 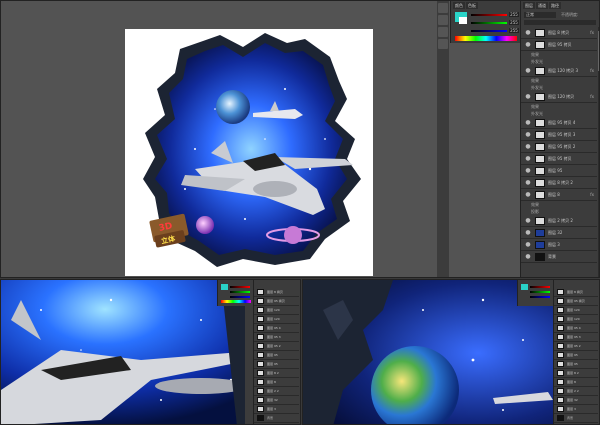 I want to click on tab-swatches: 色板, so click(x=472, y=5).